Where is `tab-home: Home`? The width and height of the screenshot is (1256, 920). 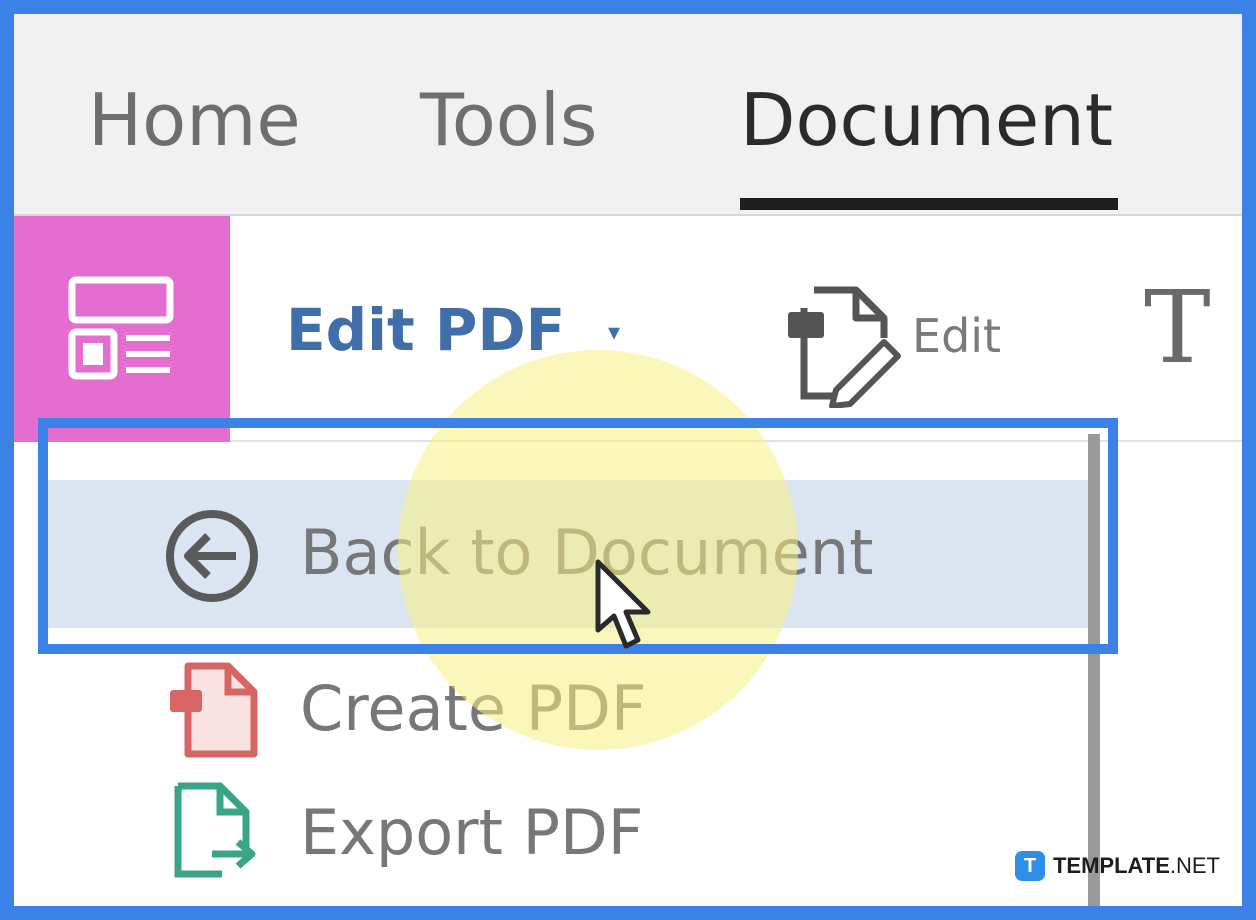
tab-home: Home is located at coordinates (194, 120).